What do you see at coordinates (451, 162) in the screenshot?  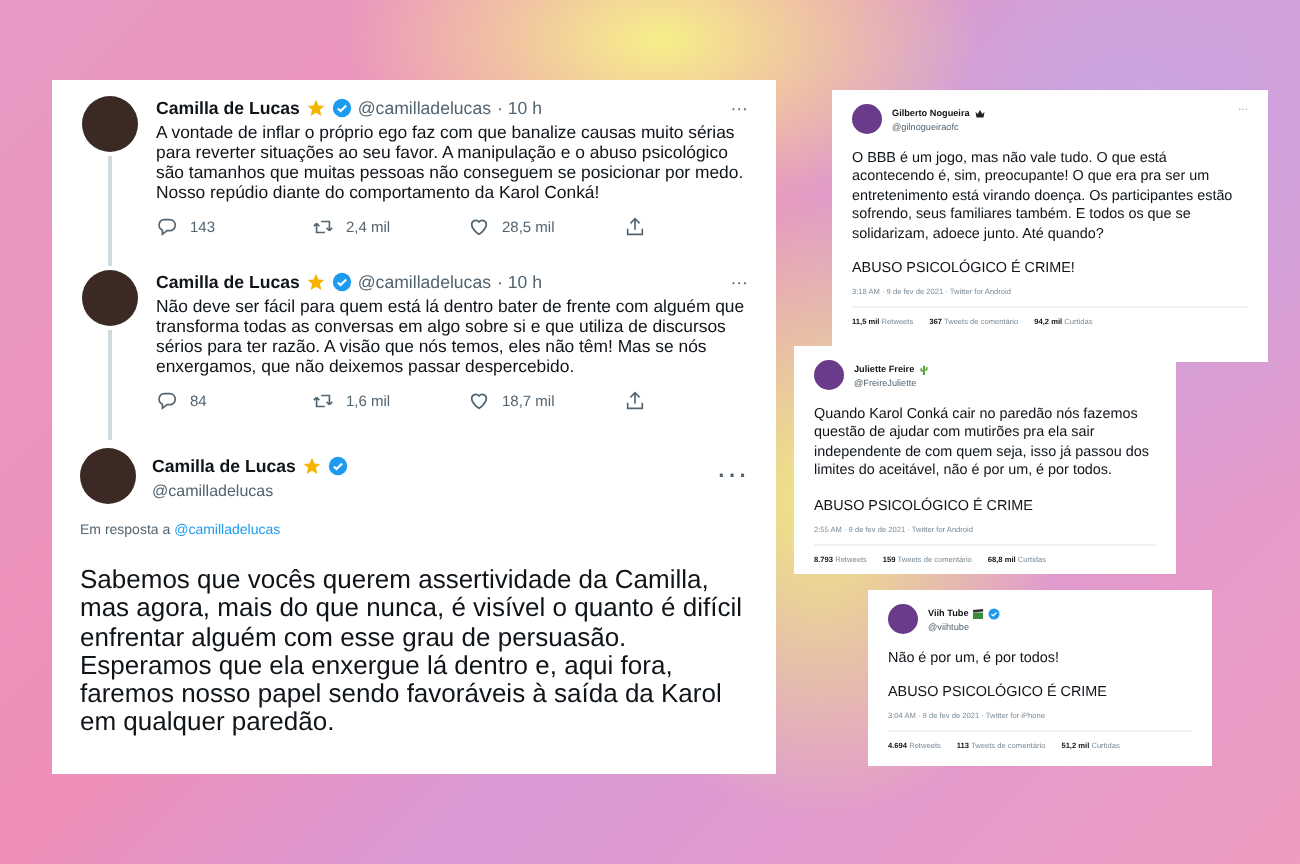 I see `tweet-text: A vontade de inflar o próprio ego faz com que banalize causas muito sérias para reverter situações ao seu favor. A manipulação e o abuso psicológico são tamanhos que muitas pessoas não conseguem se posicionar por medo. Nosso repúdio diante do comportamento da Karol Conká!` at bounding box center [451, 162].